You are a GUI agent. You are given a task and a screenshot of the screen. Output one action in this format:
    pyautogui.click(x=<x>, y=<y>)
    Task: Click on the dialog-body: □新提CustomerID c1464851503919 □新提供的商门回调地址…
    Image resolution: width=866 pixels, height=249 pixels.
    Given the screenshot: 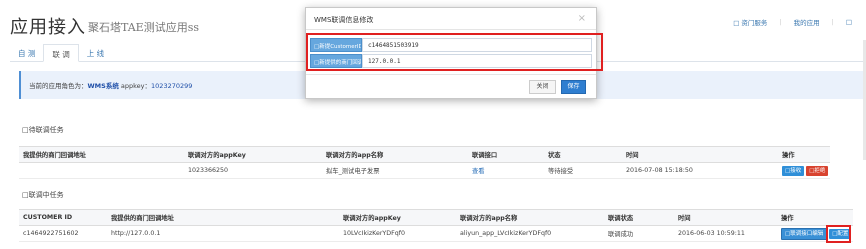 What is the action you would take?
    pyautogui.click(x=451, y=52)
    